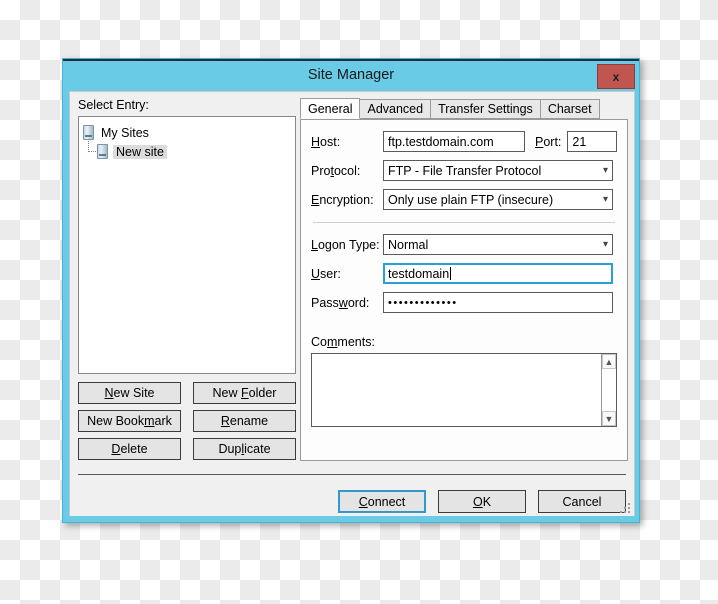 This screenshot has height=604, width=718. I want to click on tab-transfer-settings: Transfer Settings, so click(485, 109).